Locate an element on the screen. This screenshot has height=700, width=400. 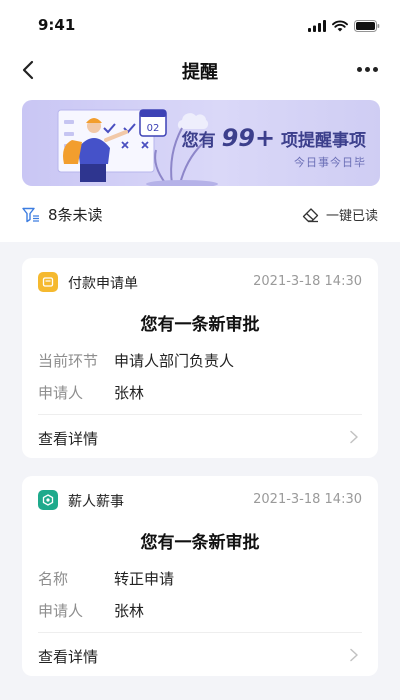
filter-row: 8条未读 一键已读 is located at coordinates (200, 215).